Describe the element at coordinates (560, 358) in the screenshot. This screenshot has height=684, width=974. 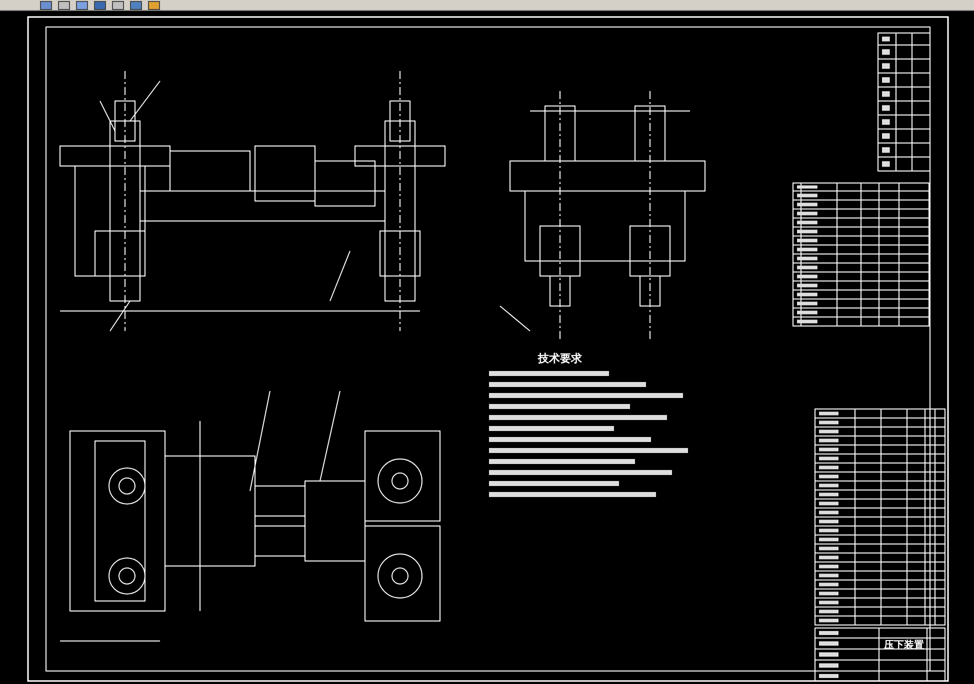
I see `requirements-heading: 技术要求` at that location.